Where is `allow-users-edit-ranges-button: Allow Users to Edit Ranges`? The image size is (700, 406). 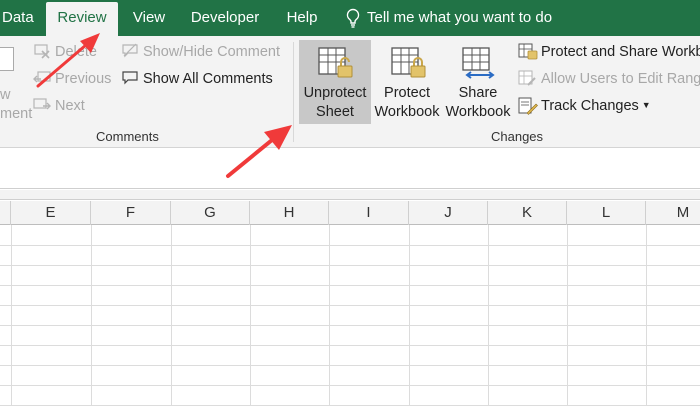 allow-users-edit-ranges-button: Allow Users to Edit Ranges is located at coordinates (620, 79).